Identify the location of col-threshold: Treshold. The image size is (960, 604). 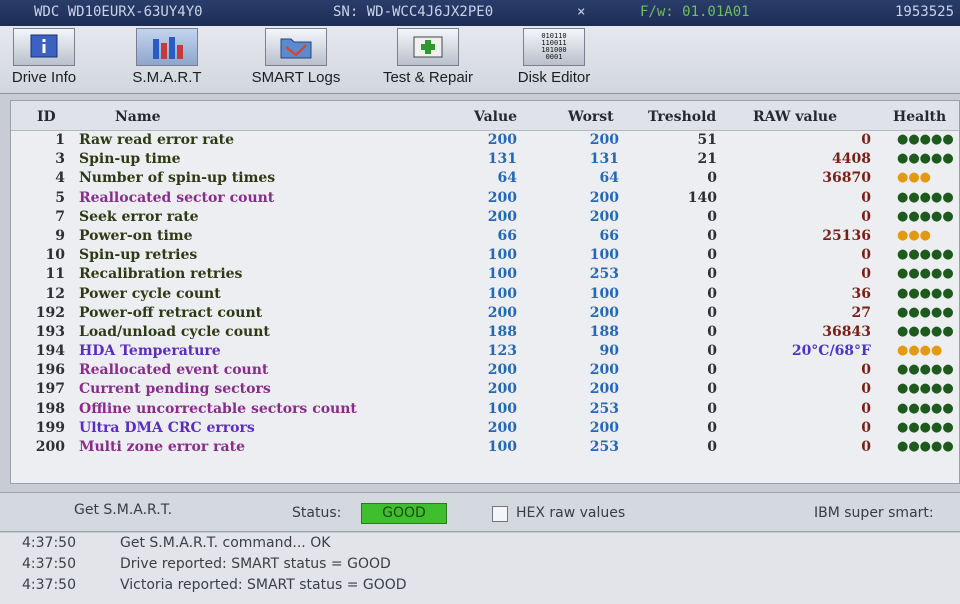
(682, 117).